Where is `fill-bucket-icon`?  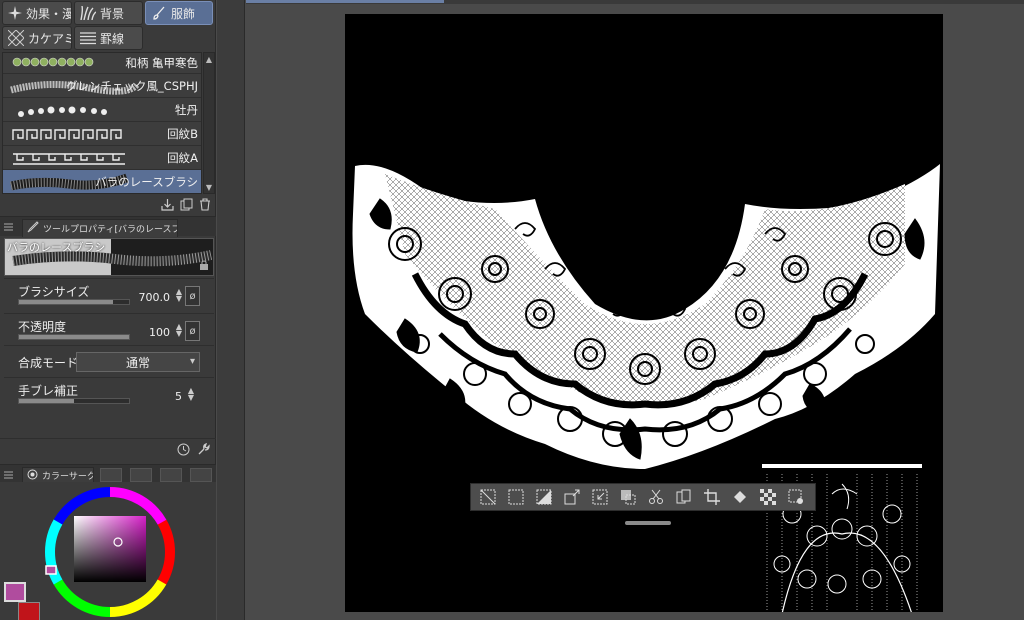 fill-bucket-icon is located at coordinates (739, 497).